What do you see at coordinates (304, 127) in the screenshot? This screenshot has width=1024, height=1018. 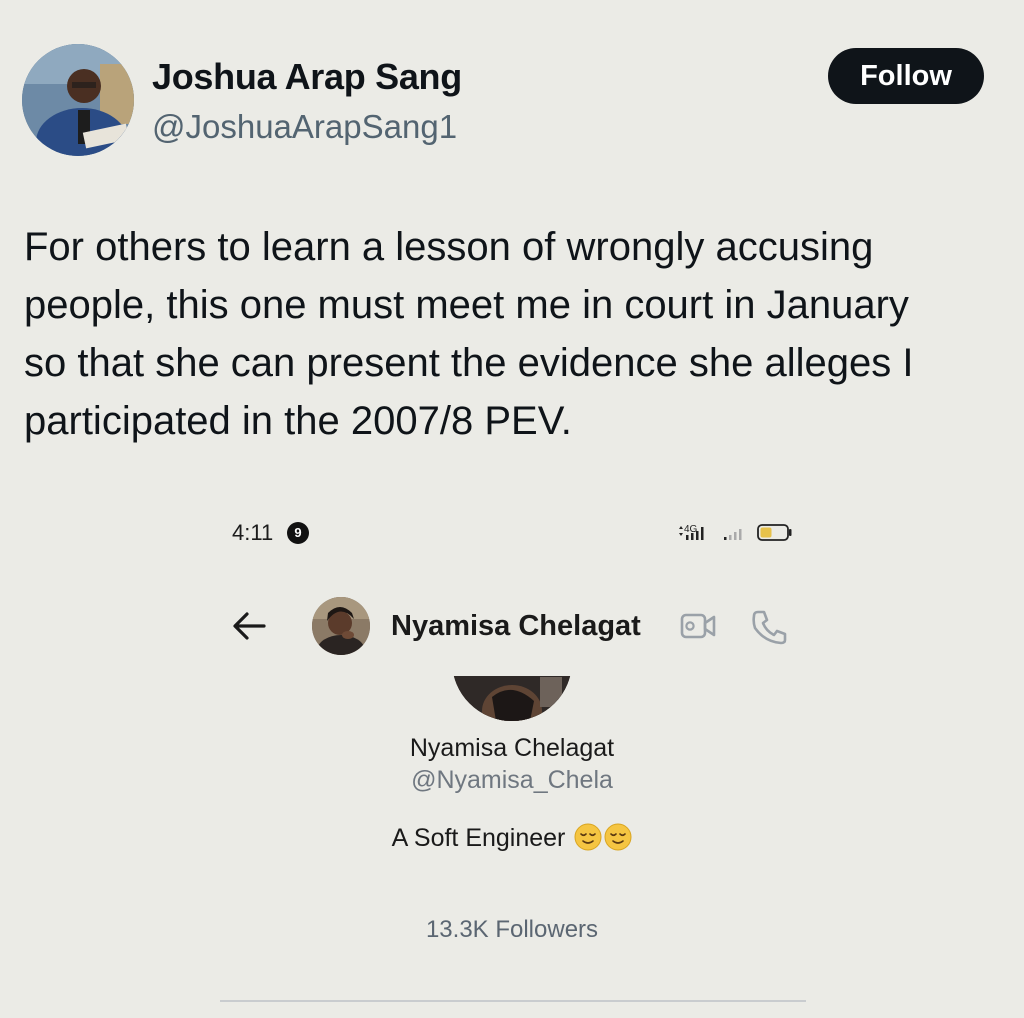 I see `author-handle: @JoshuaArapSang1` at bounding box center [304, 127].